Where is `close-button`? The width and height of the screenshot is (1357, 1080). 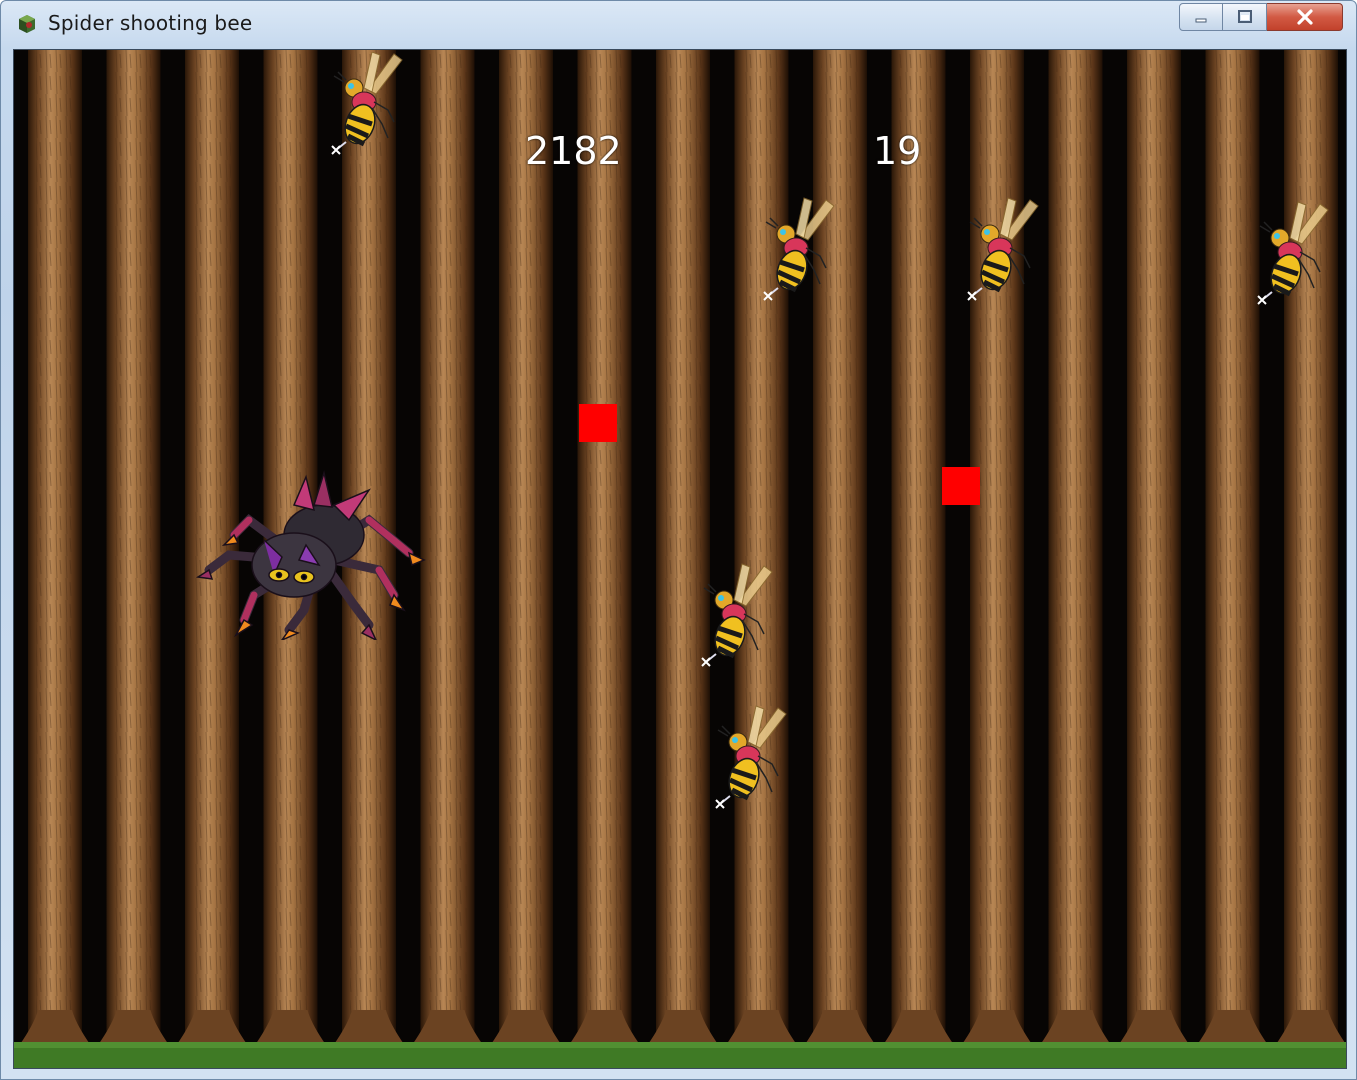
close-button is located at coordinates (1305, 17).